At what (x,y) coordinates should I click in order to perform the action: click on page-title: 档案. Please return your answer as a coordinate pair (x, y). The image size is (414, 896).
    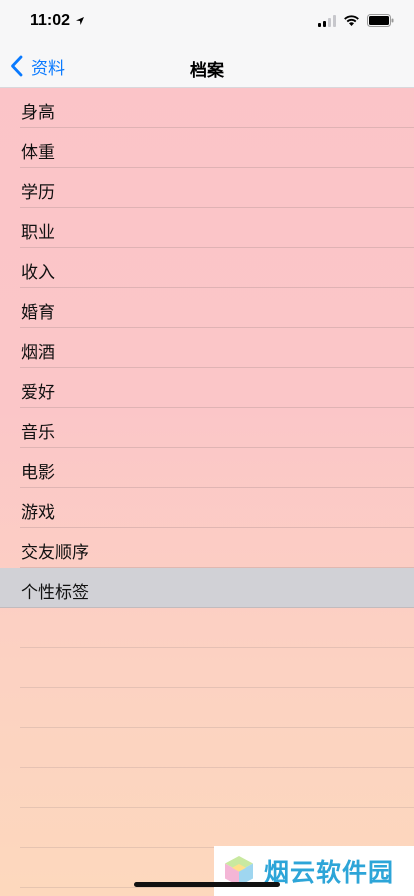
    Looking at the image, I should click on (207, 71).